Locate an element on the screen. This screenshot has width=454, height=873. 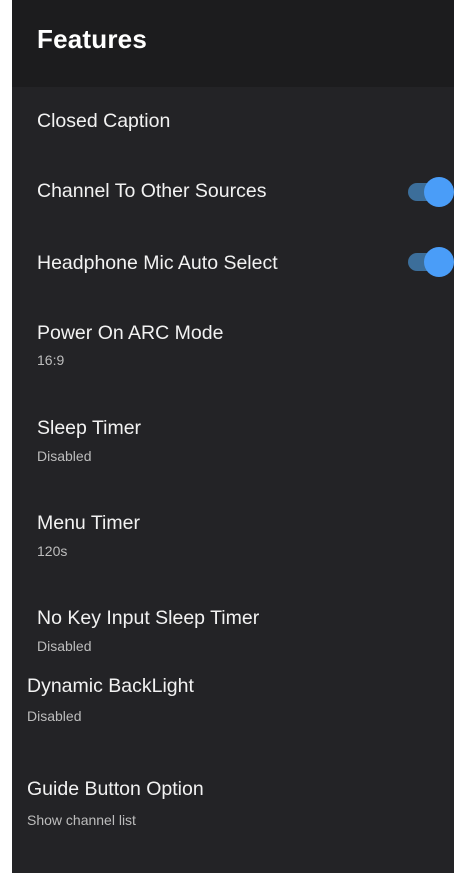
item-label: Channel To Other Sources is located at coordinates (152, 191).